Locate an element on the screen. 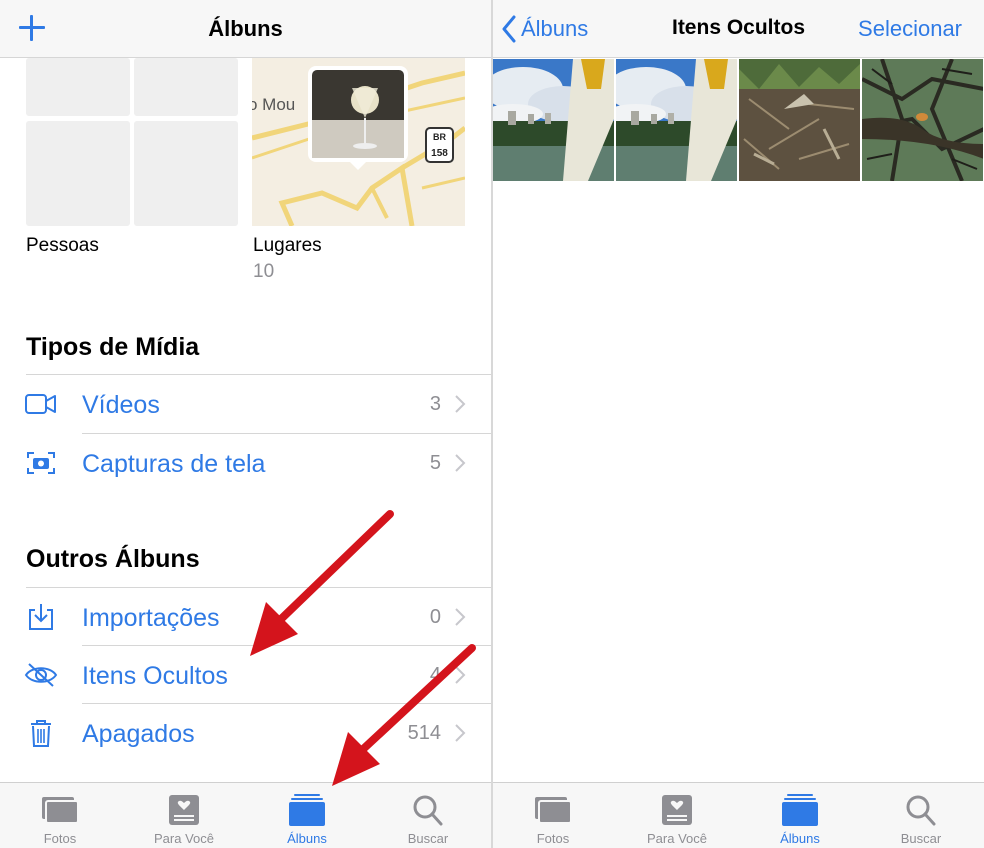 The width and height of the screenshot is (984, 848). for-you-icon is located at coordinates (677, 810).